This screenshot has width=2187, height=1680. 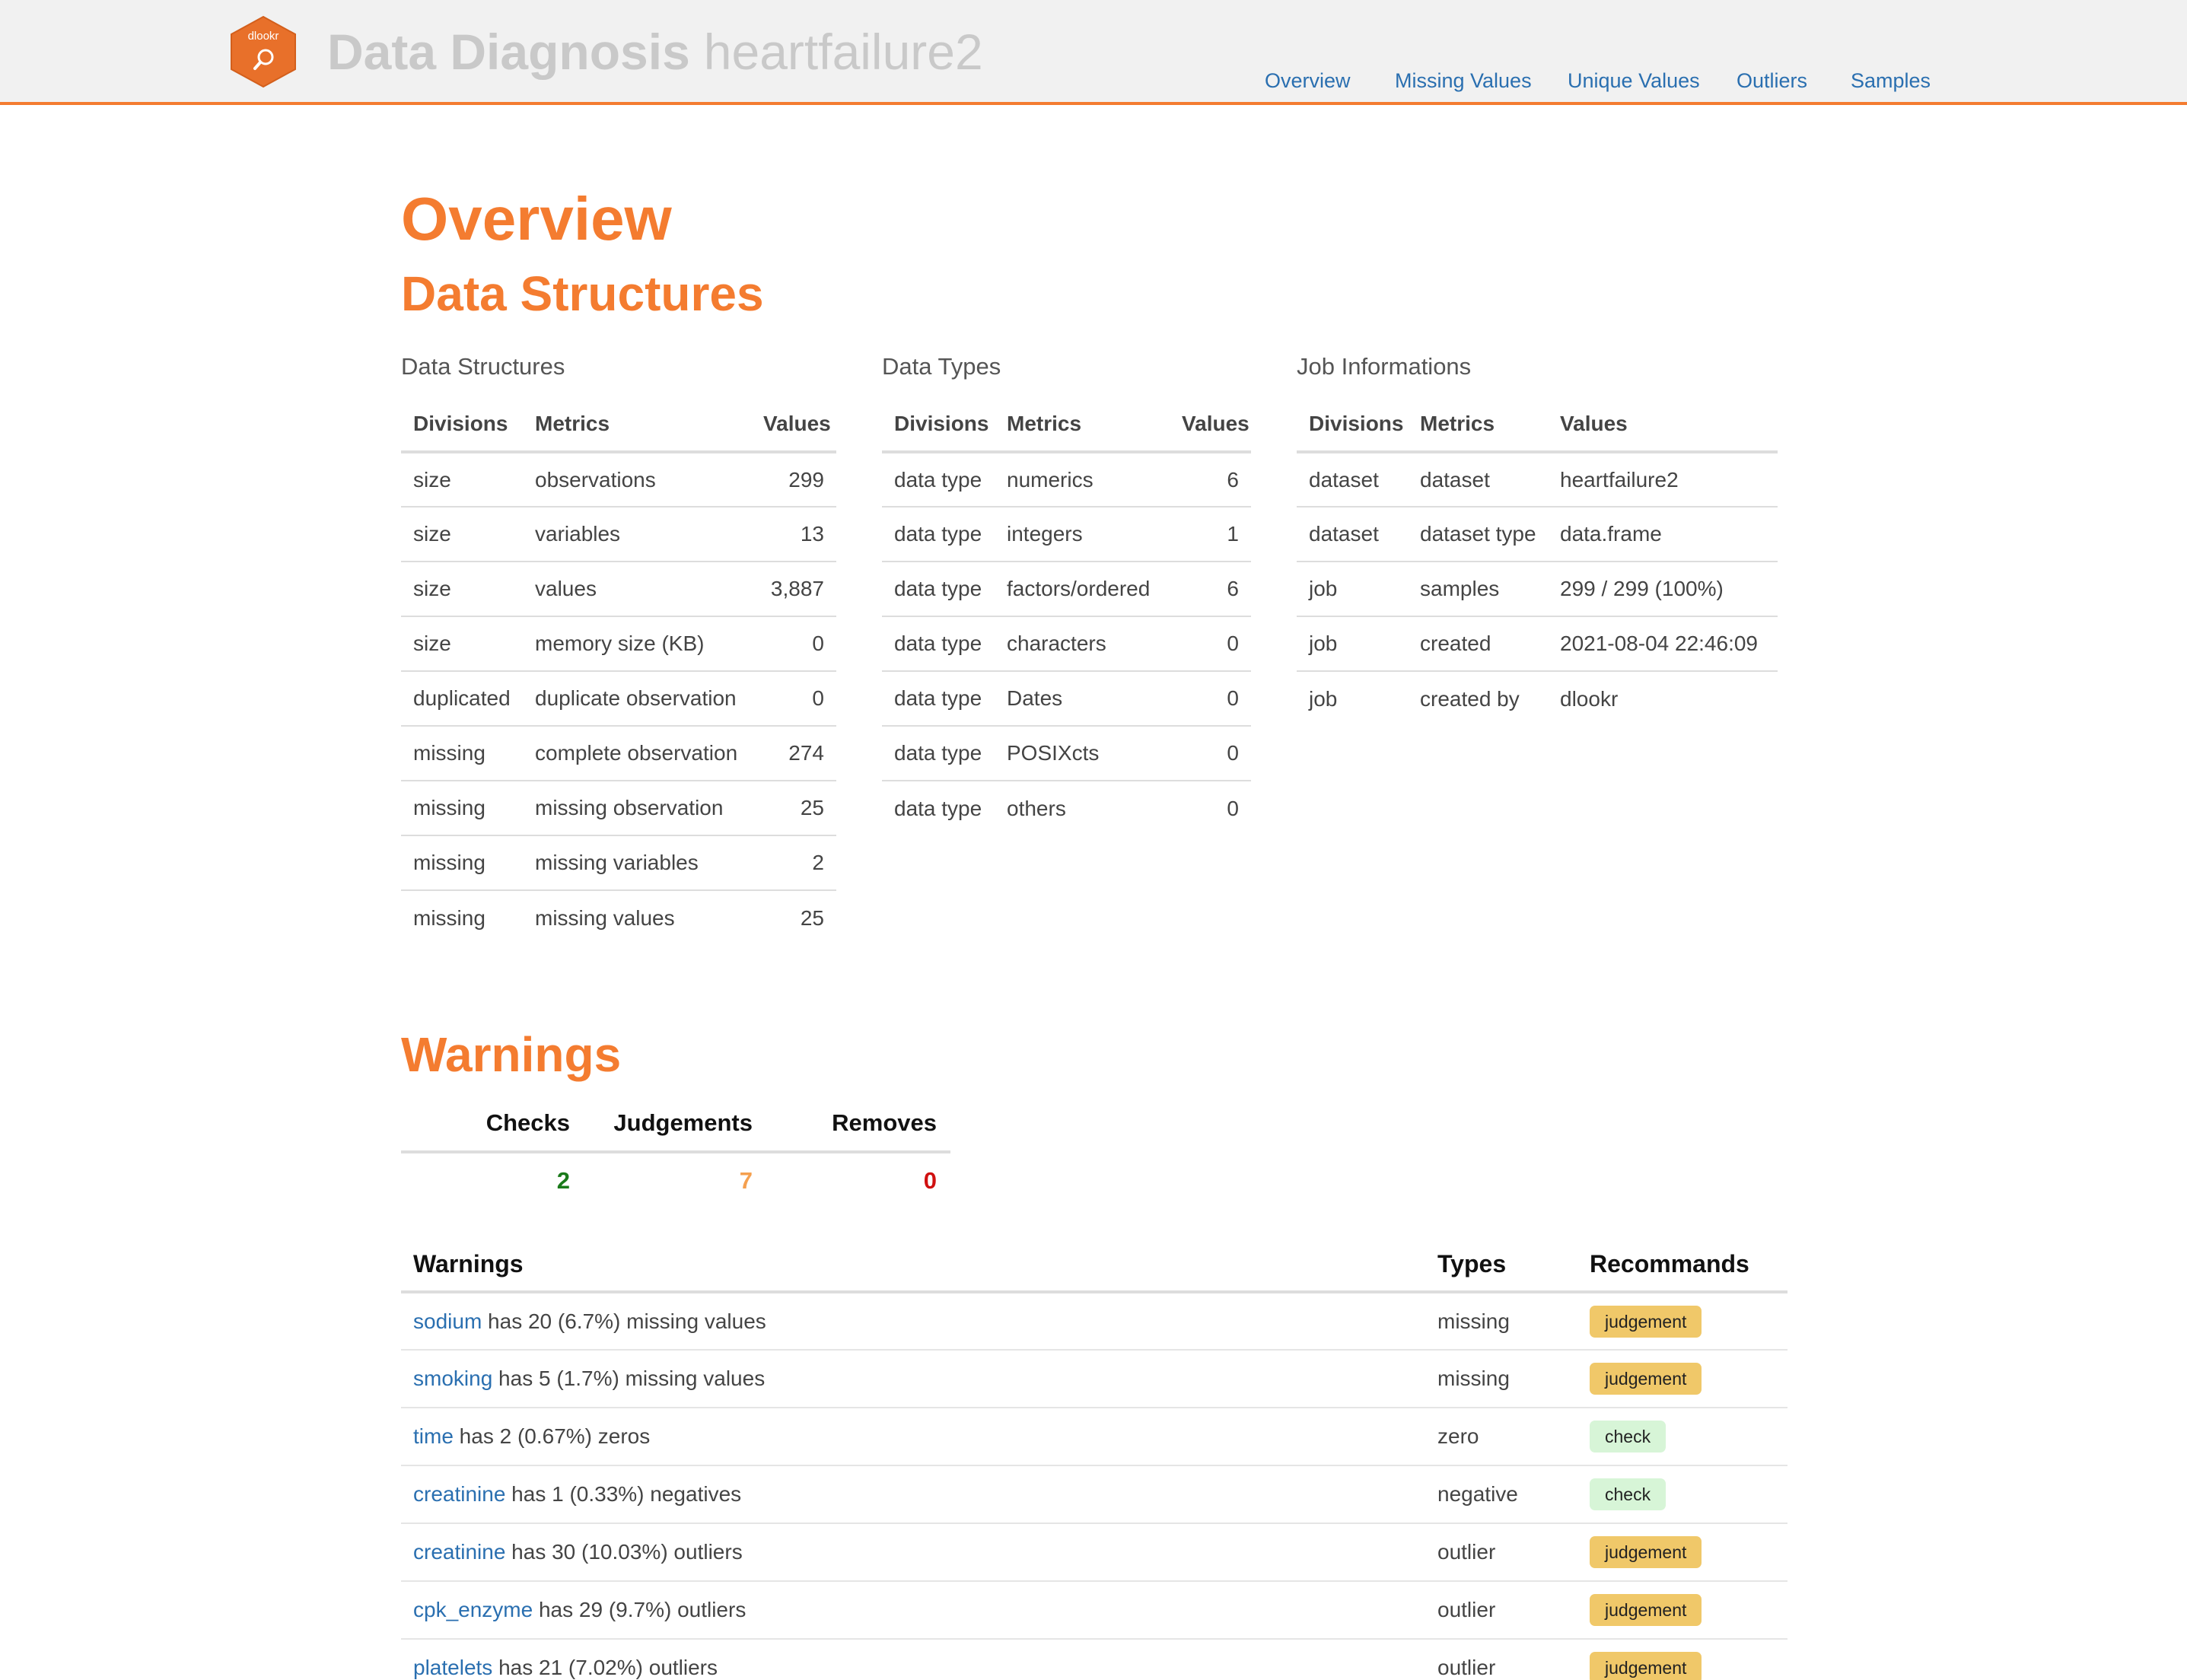 What do you see at coordinates (493, 1124) in the screenshot?
I see `checks-header: Checks` at bounding box center [493, 1124].